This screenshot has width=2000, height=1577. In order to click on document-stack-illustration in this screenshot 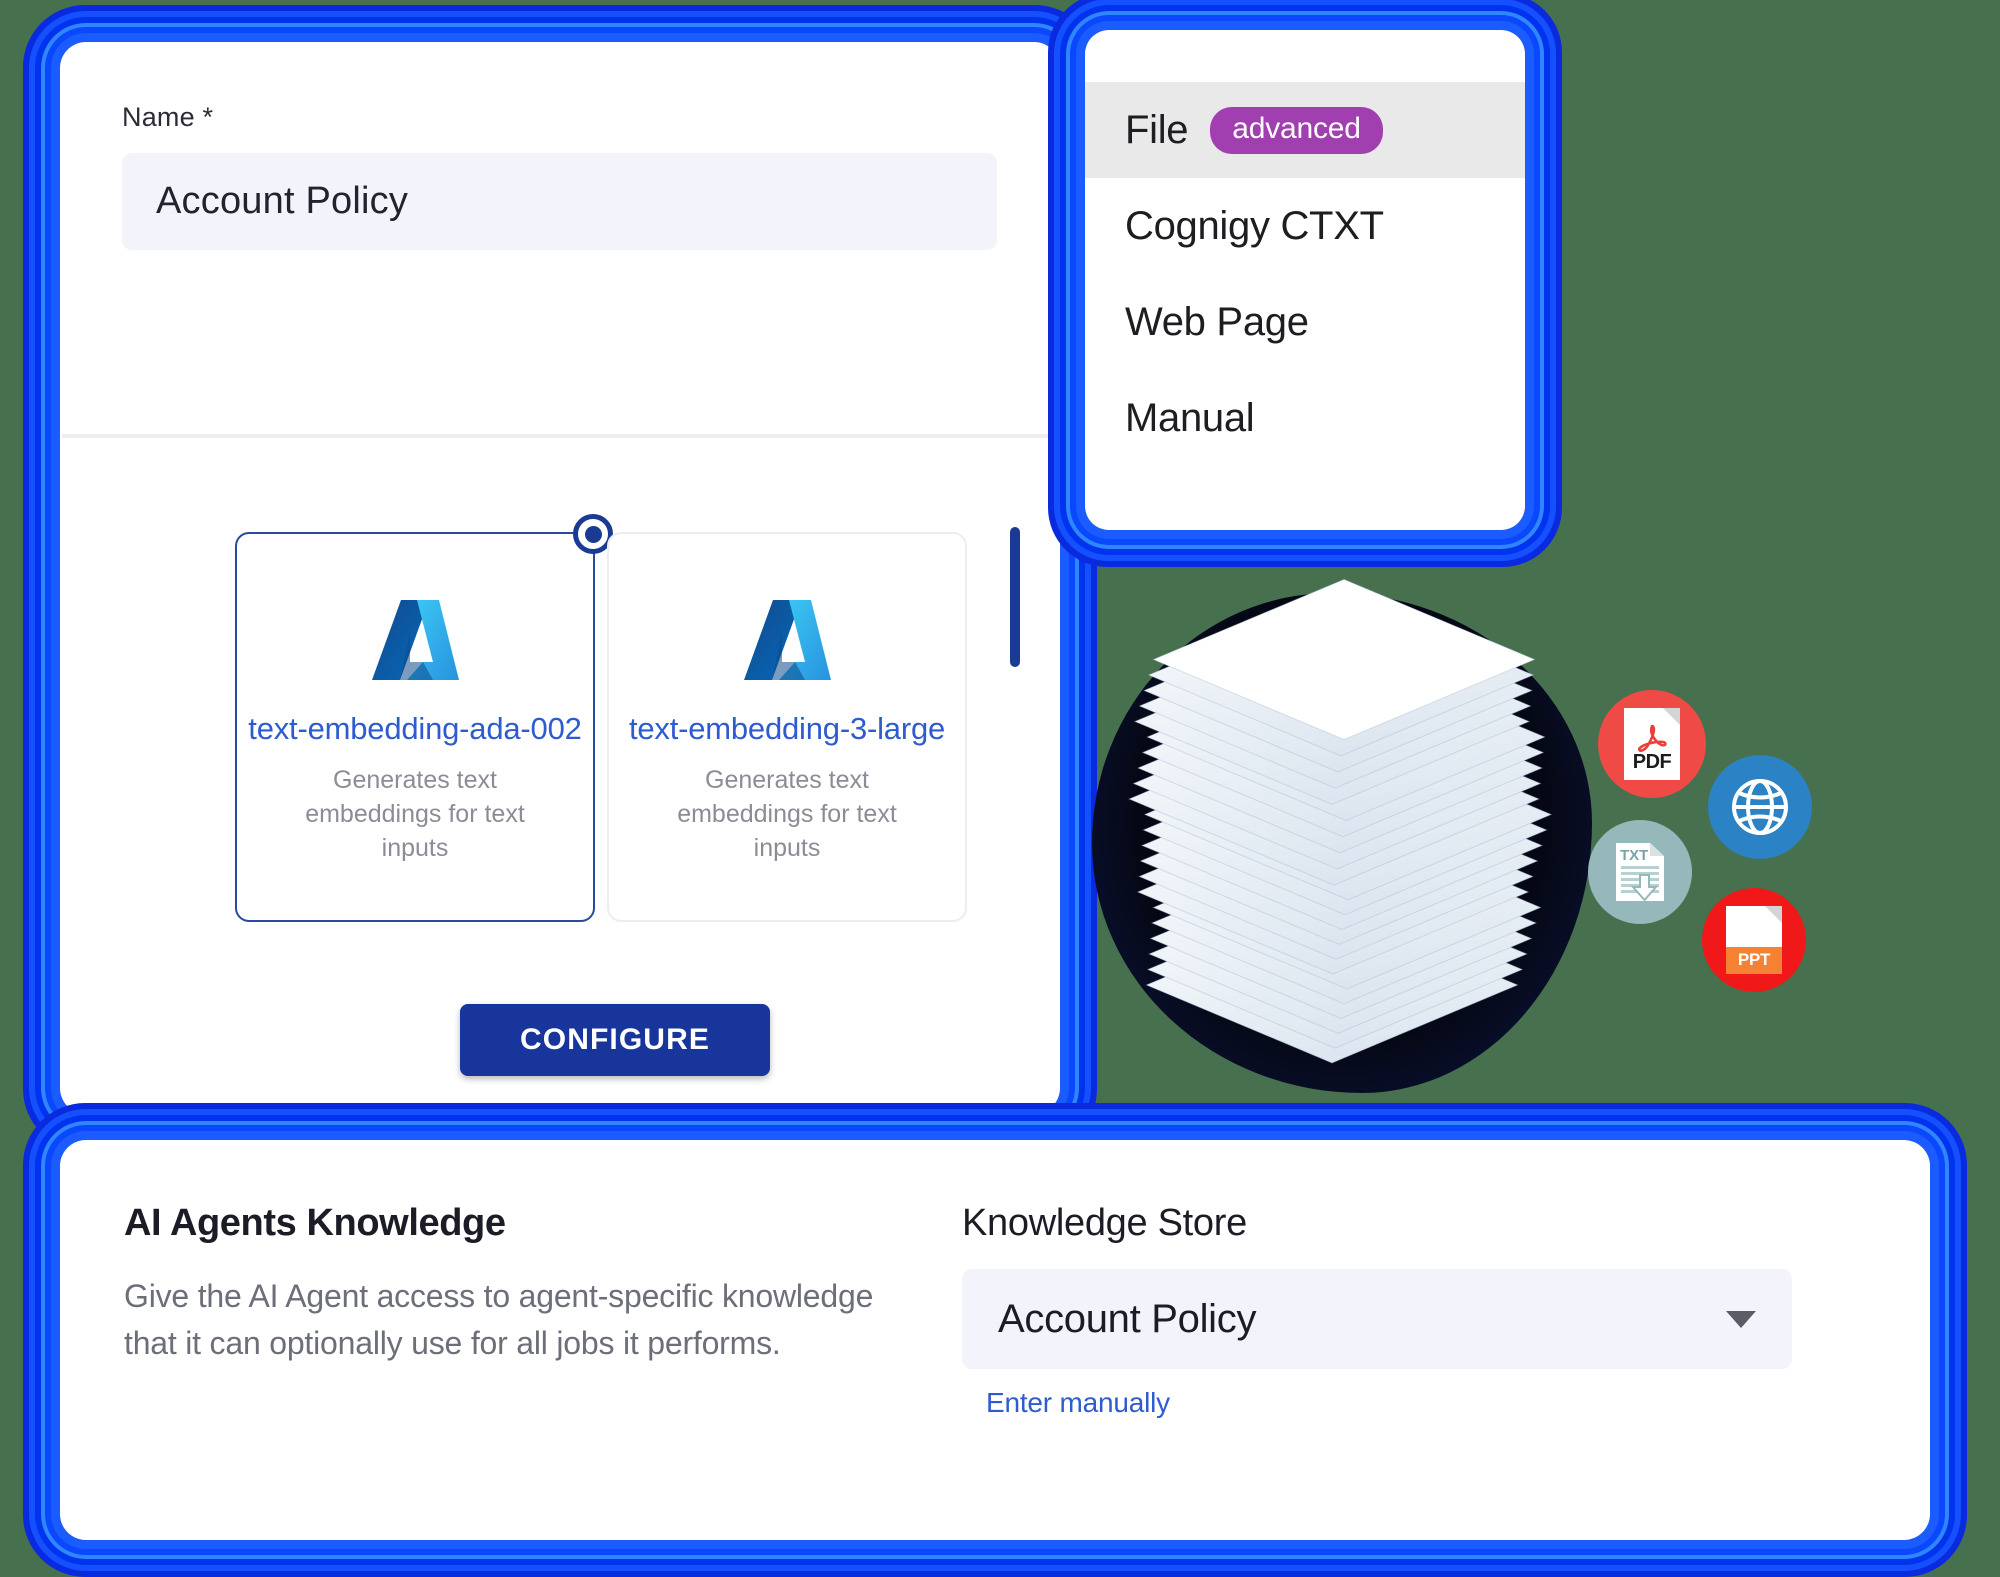, I will do `click(1340, 845)`.